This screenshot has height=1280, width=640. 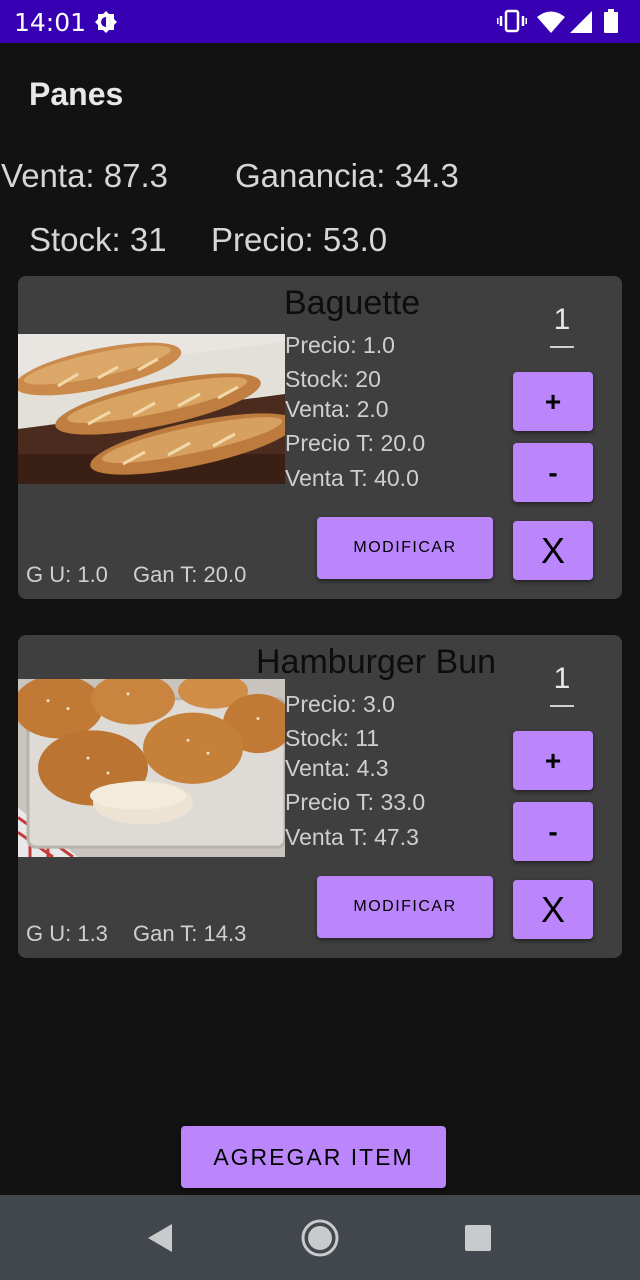 What do you see at coordinates (151, 768) in the screenshot?
I see `hamburger-bun-photo` at bounding box center [151, 768].